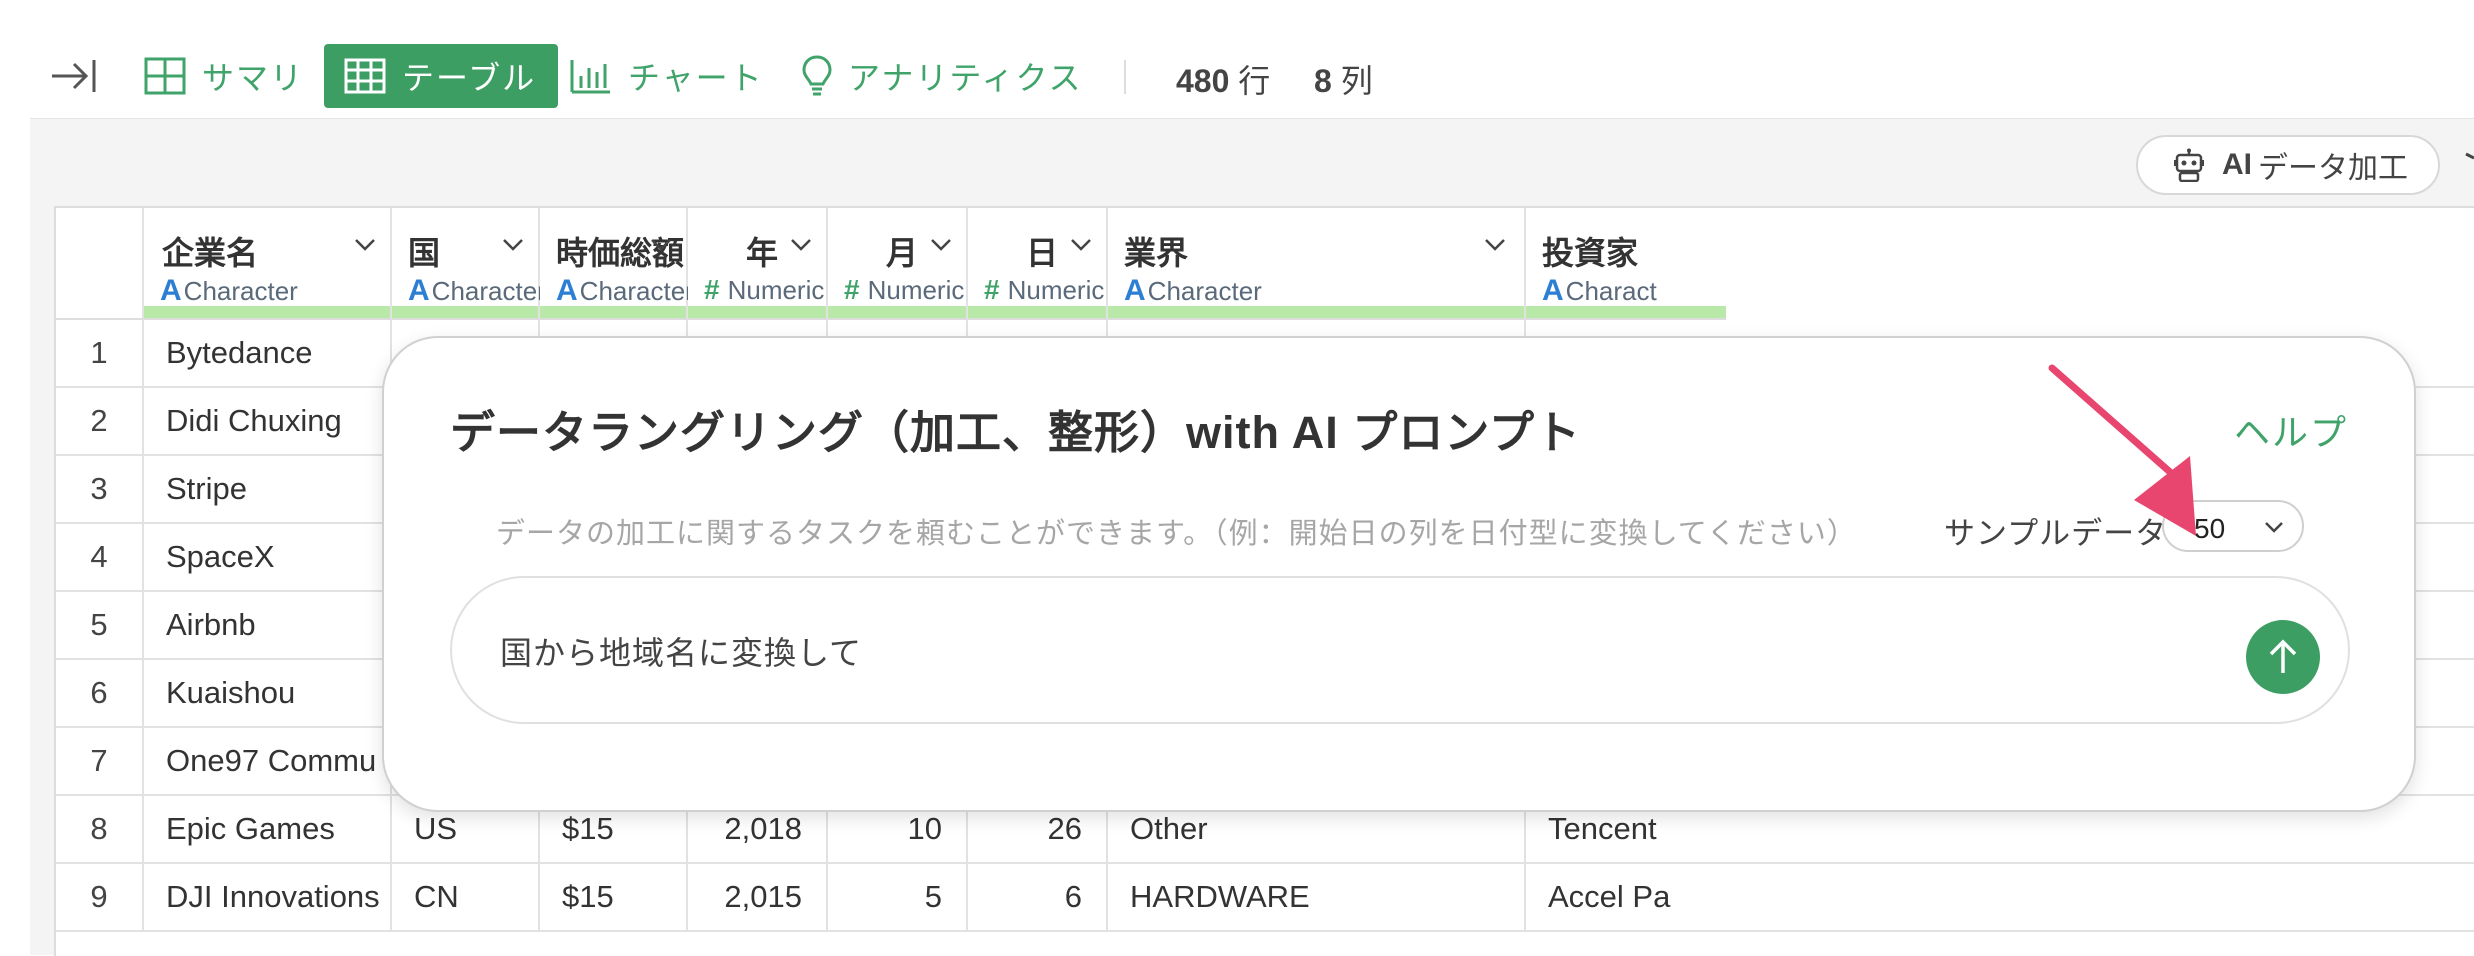 This screenshot has width=2474, height=956. What do you see at coordinates (1611, 291) in the screenshot?
I see `column-type-label: Charact` at bounding box center [1611, 291].